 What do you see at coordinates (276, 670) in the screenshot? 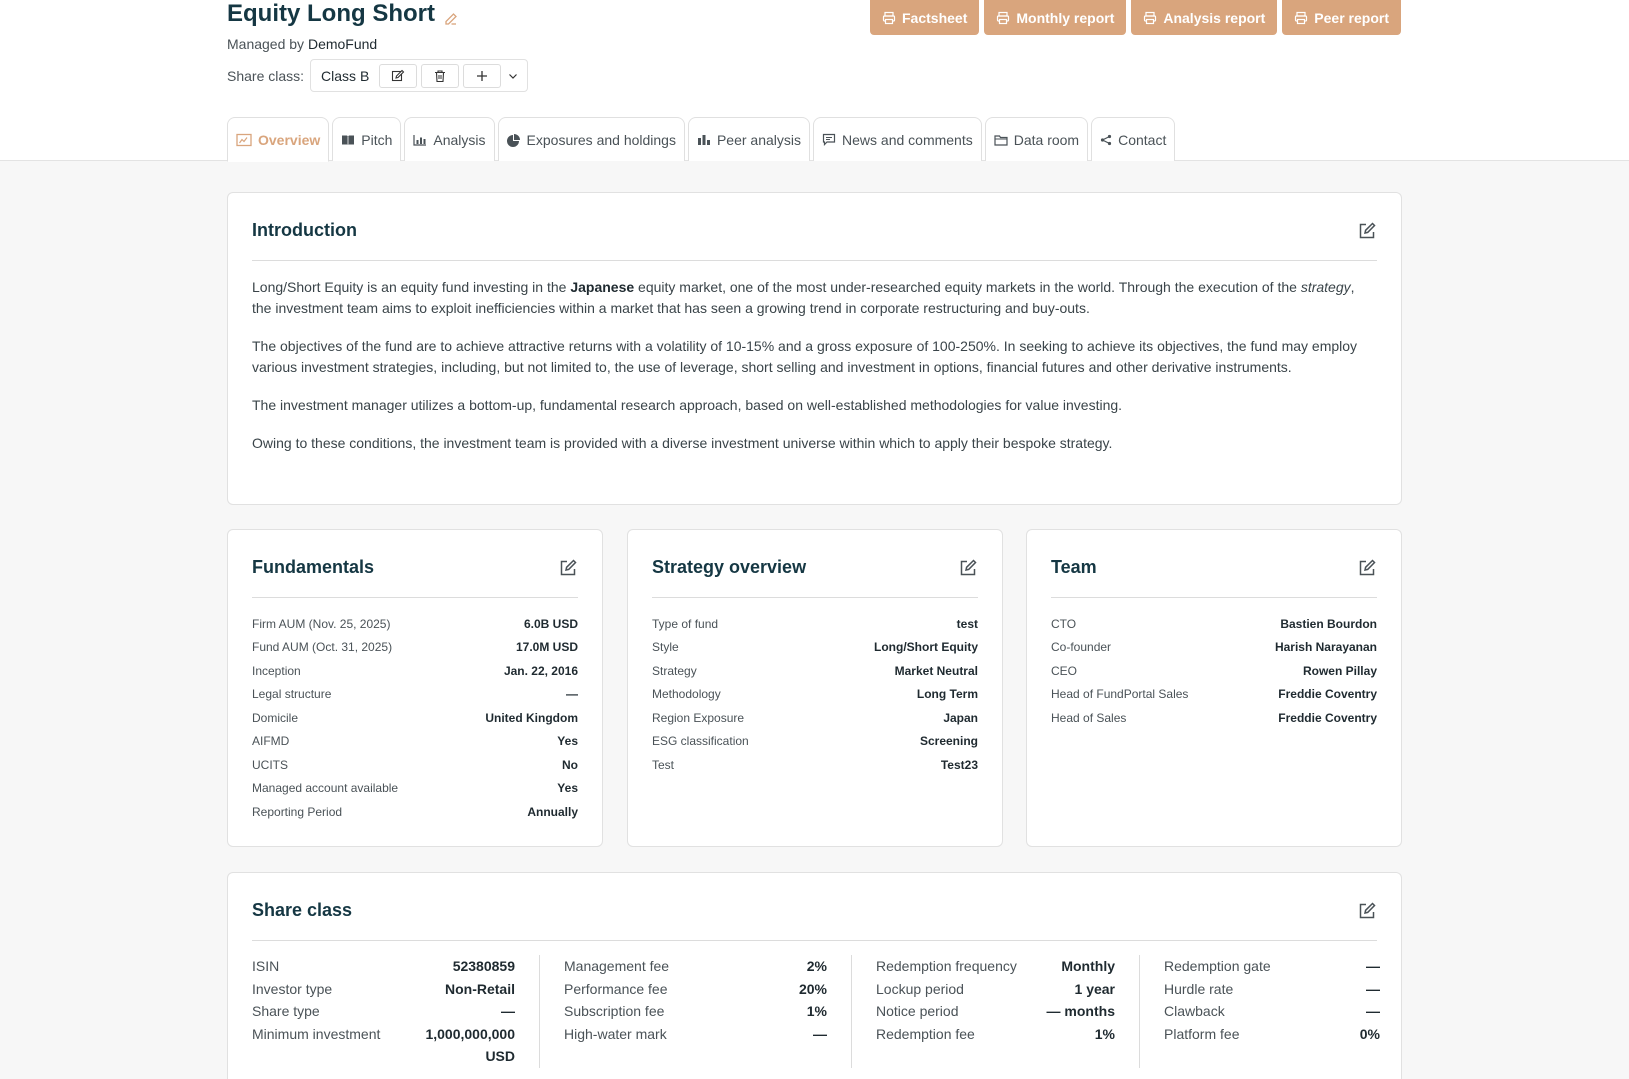
I see `field-label: Inception` at bounding box center [276, 670].